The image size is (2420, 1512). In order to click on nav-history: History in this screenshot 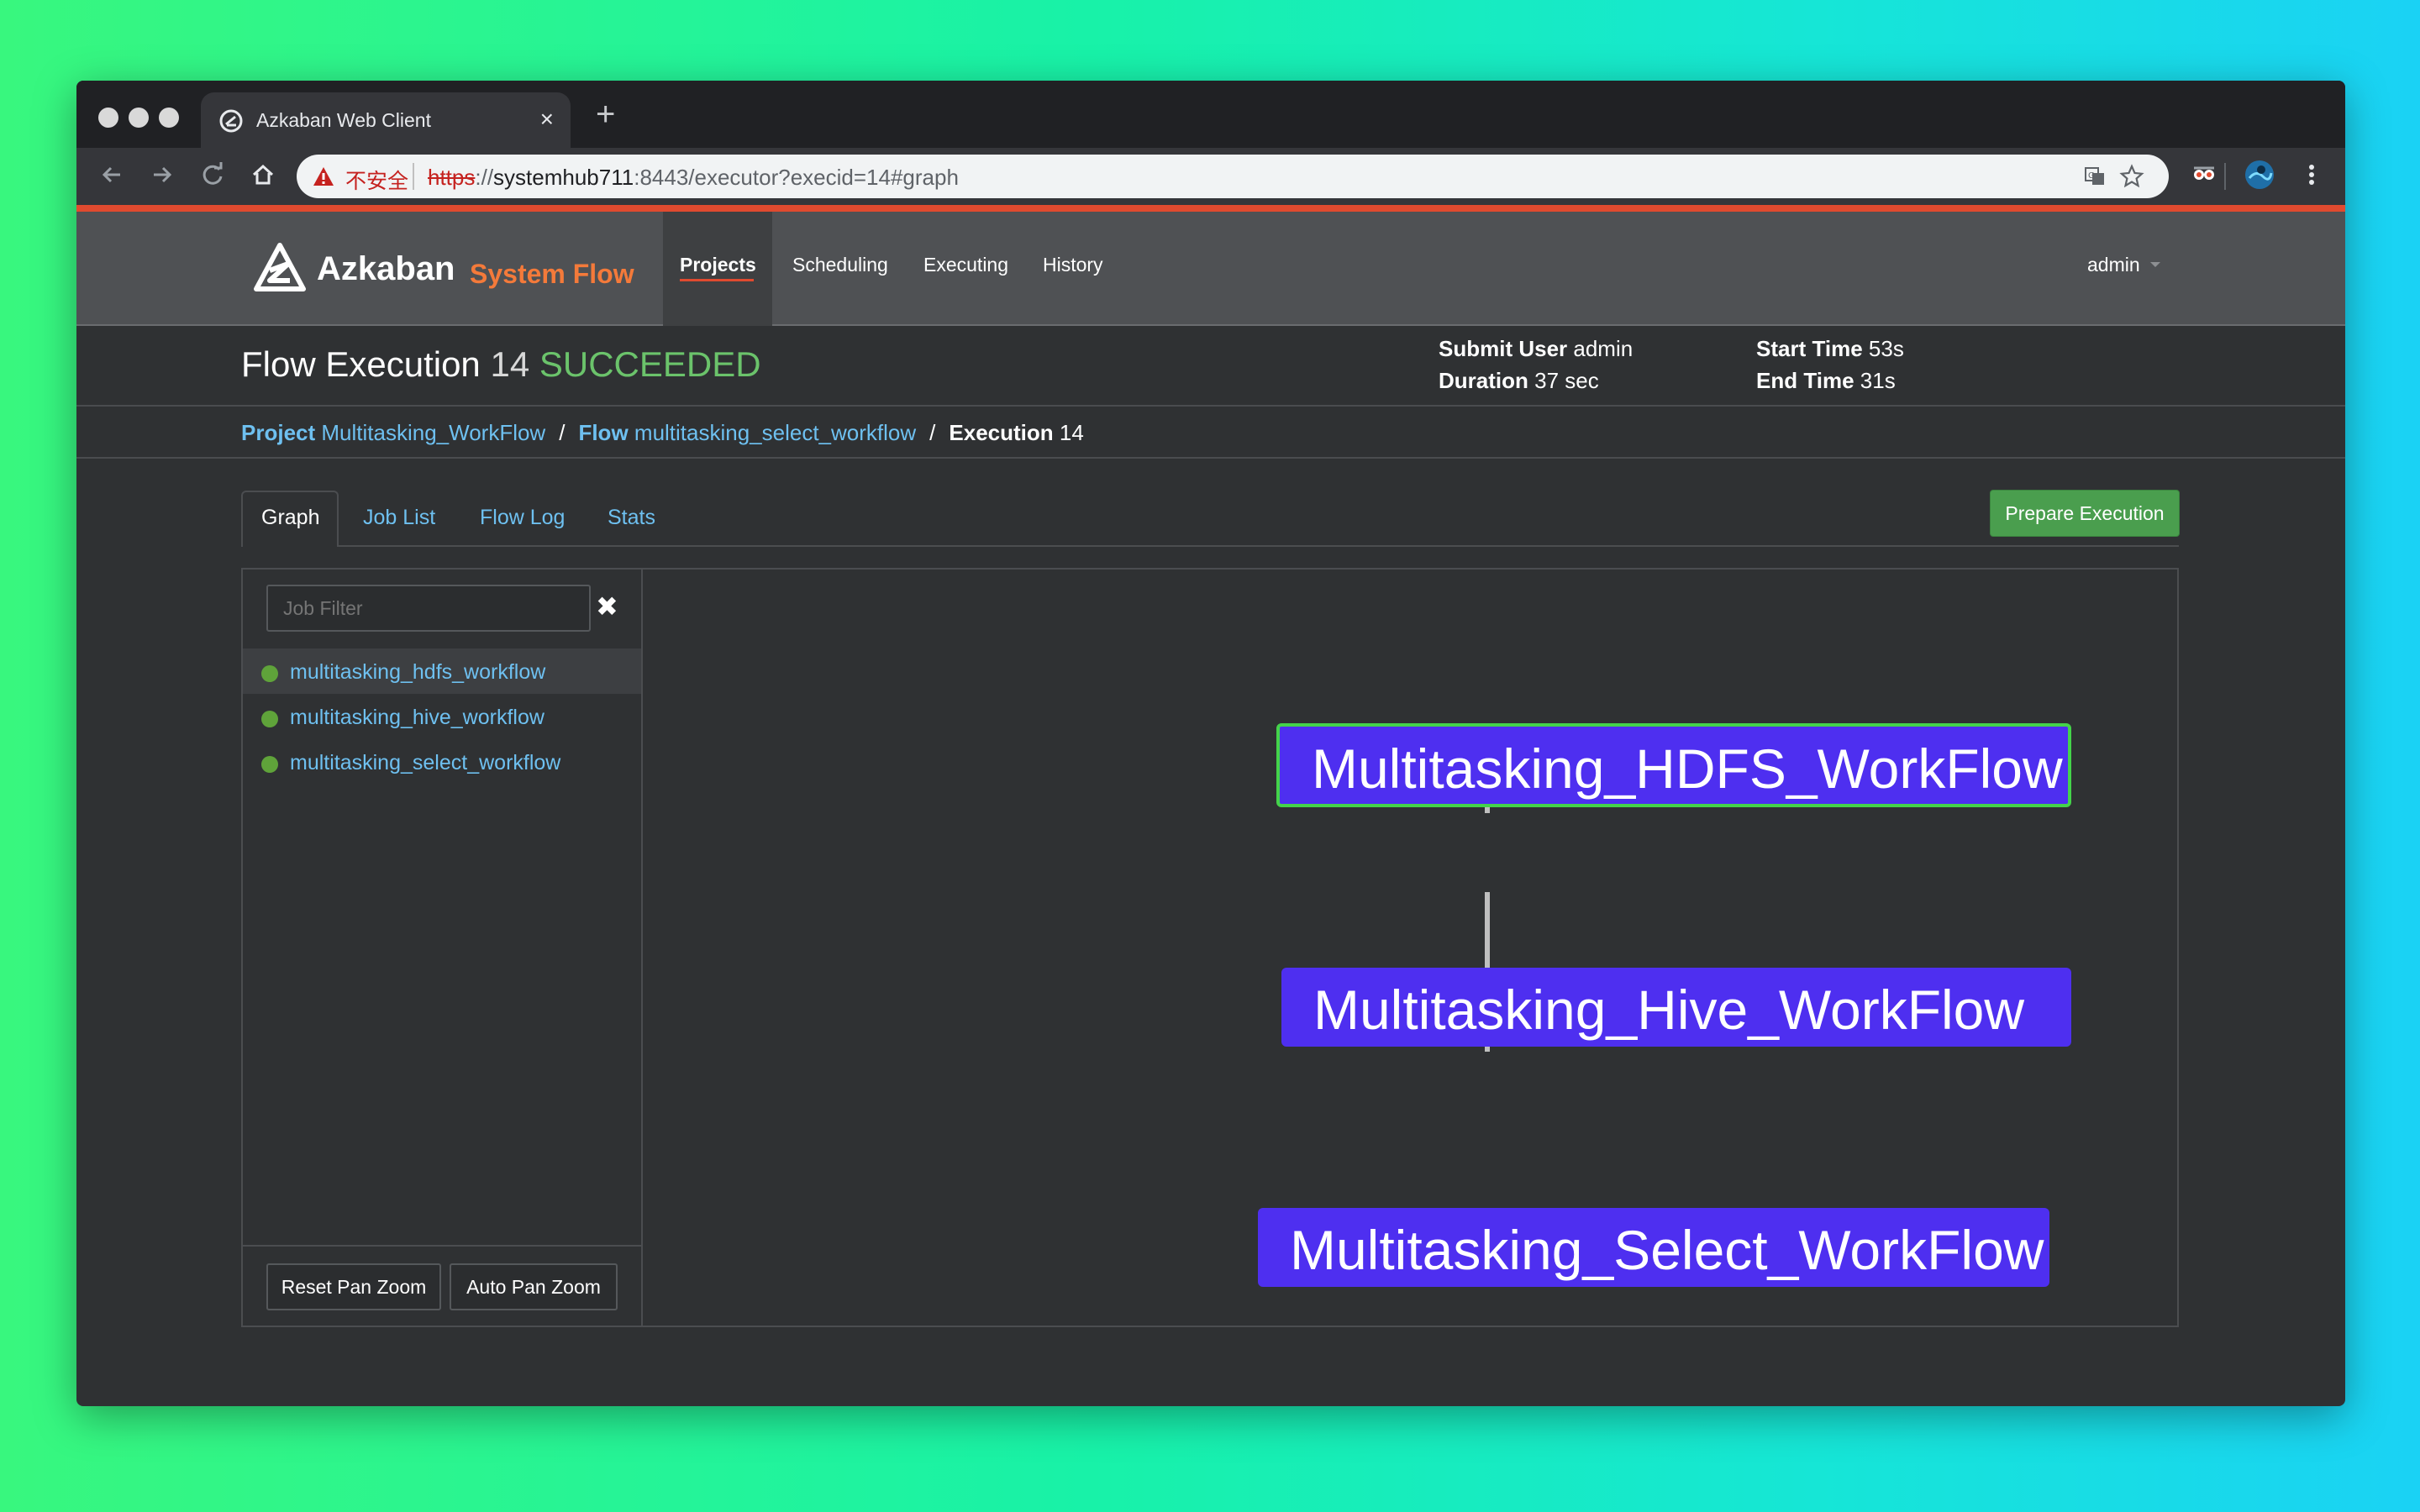, I will do `click(1073, 265)`.